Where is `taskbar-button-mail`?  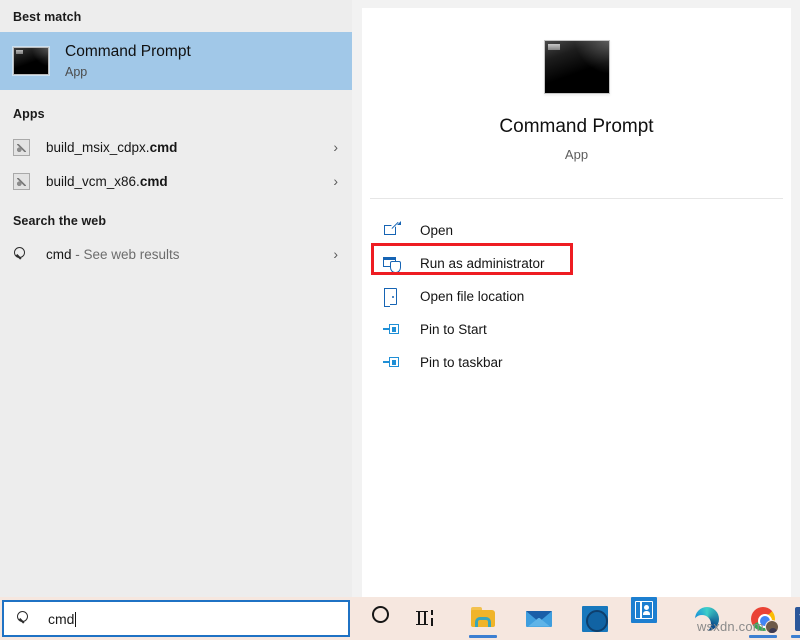 taskbar-button-mail is located at coordinates (539, 618).